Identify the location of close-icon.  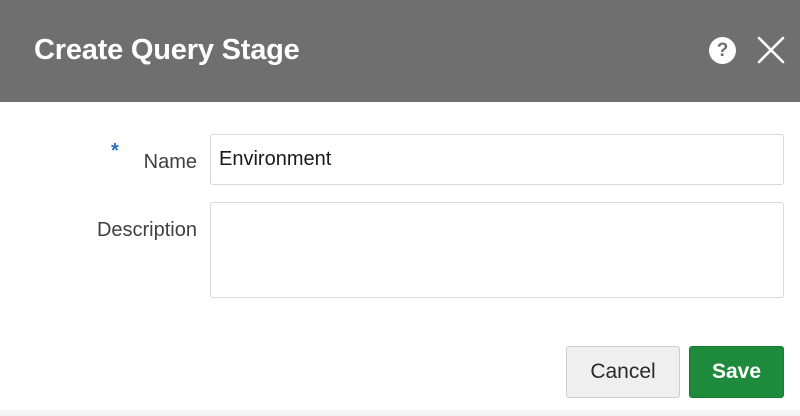
(771, 50).